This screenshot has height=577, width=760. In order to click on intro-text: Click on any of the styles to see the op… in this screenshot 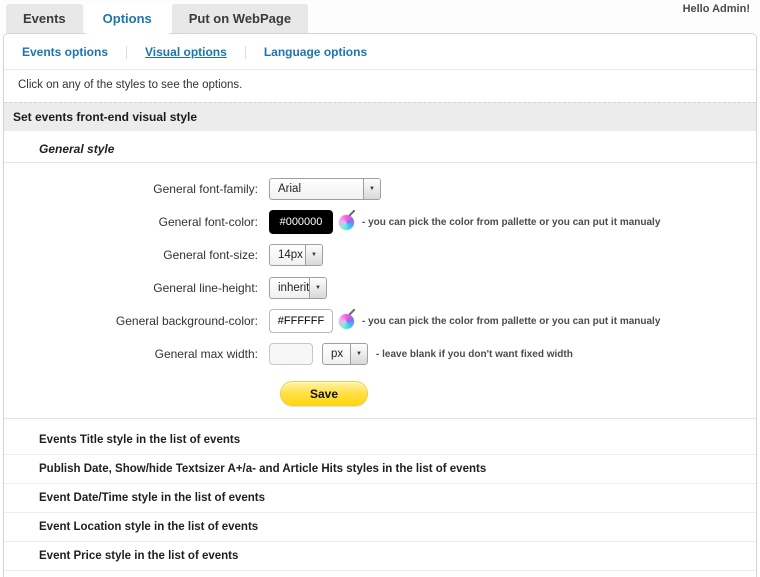, I will do `click(130, 85)`.